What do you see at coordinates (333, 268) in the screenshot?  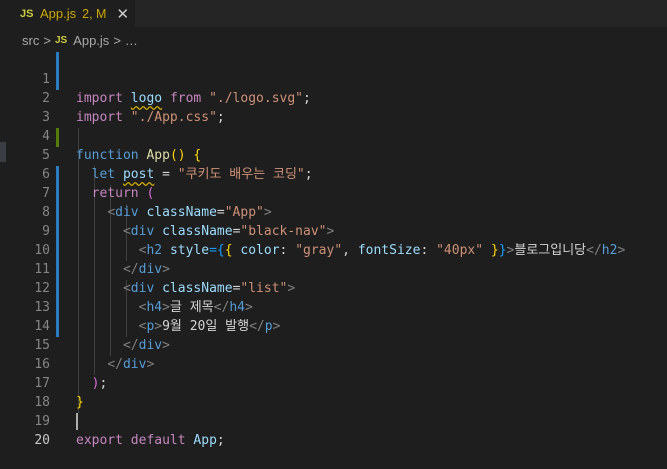 I see `code-line: 11 <div className="list">` at bounding box center [333, 268].